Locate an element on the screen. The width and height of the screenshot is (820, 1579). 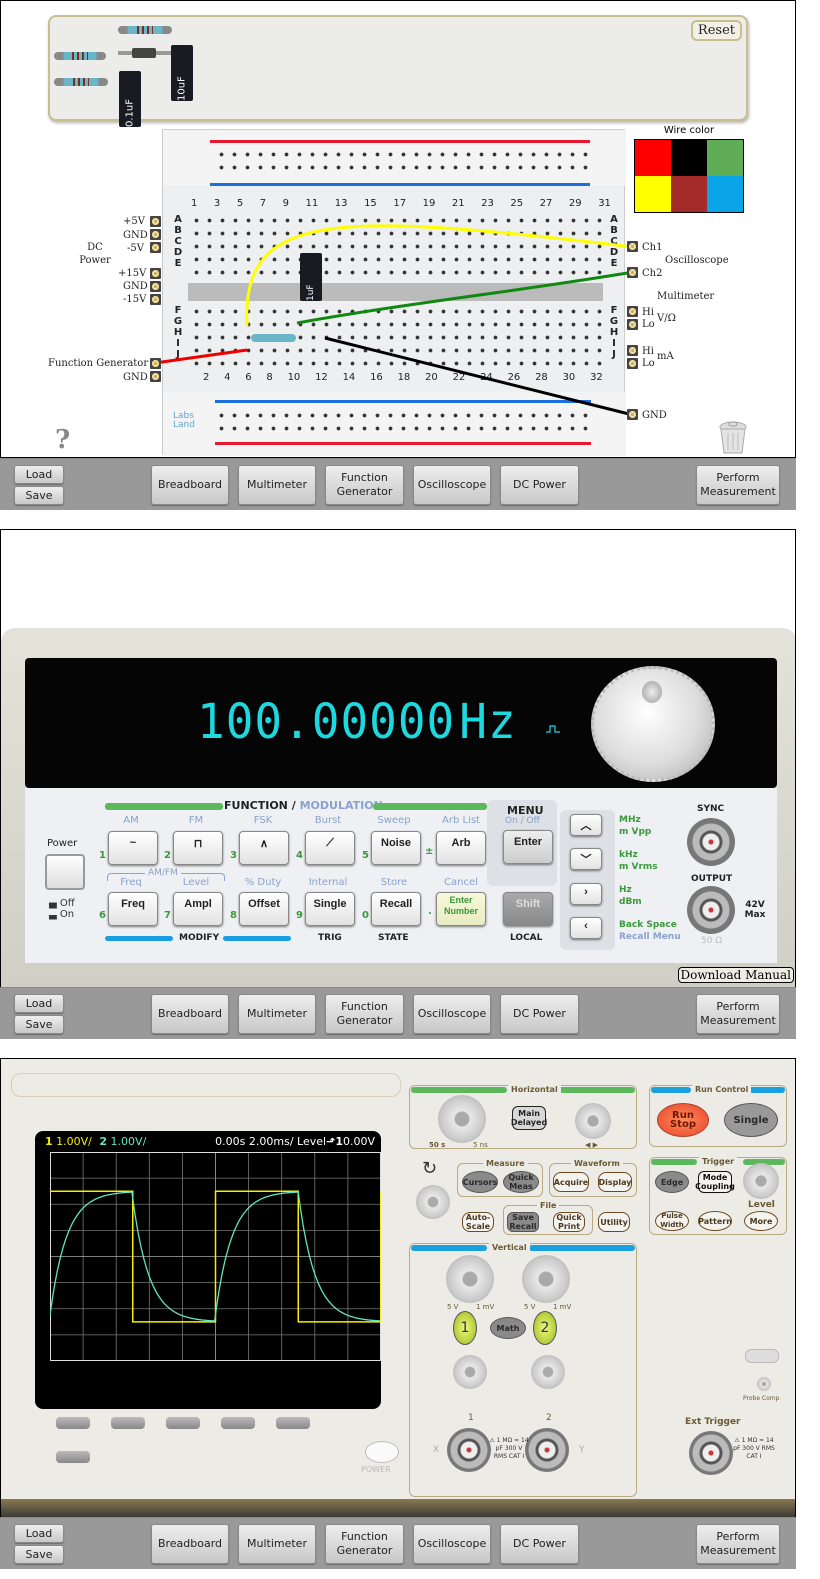
pattern-button: Pattern is located at coordinates (715, 1221).